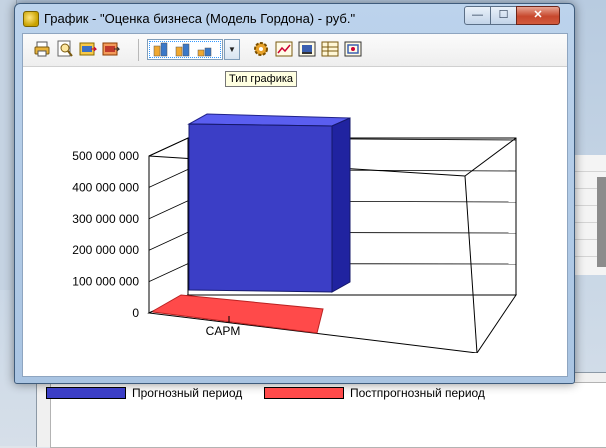 The height and width of the screenshot is (448, 606). What do you see at coordinates (601, 222) in the screenshot?
I see `parent-scrollbar` at bounding box center [601, 222].